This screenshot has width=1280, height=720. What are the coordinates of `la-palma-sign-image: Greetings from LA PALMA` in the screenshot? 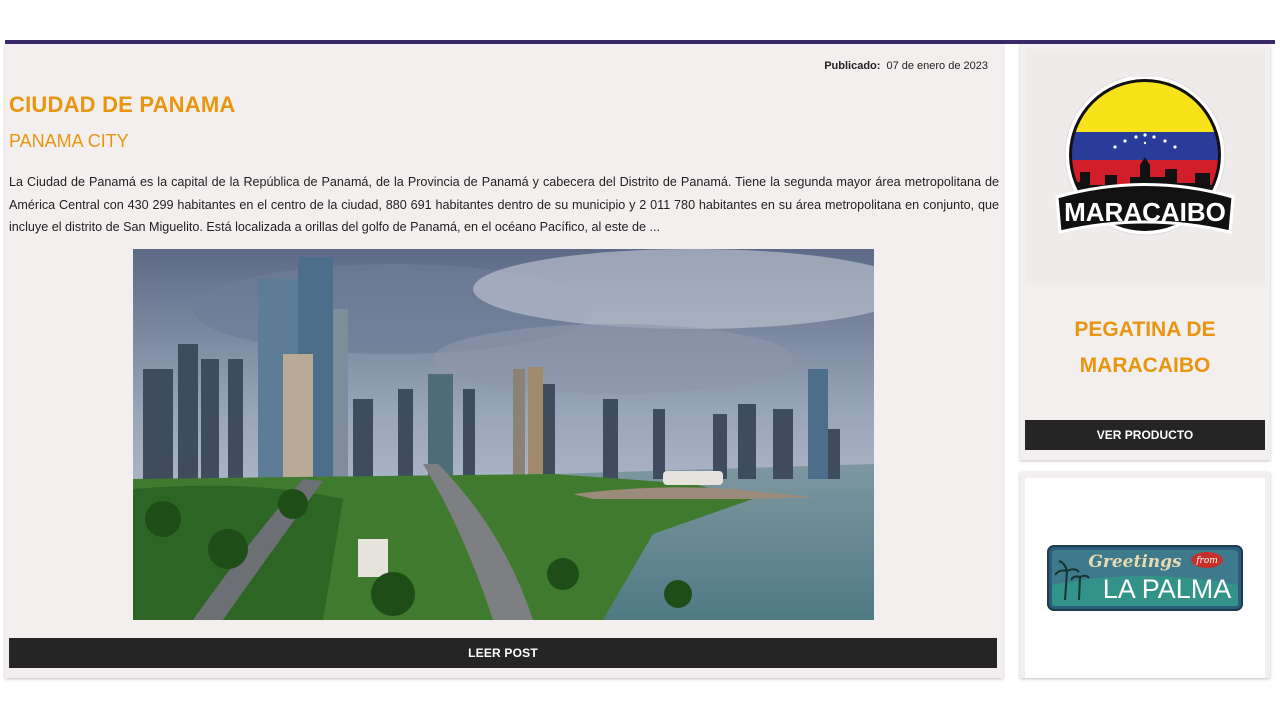 It's located at (1145, 578).